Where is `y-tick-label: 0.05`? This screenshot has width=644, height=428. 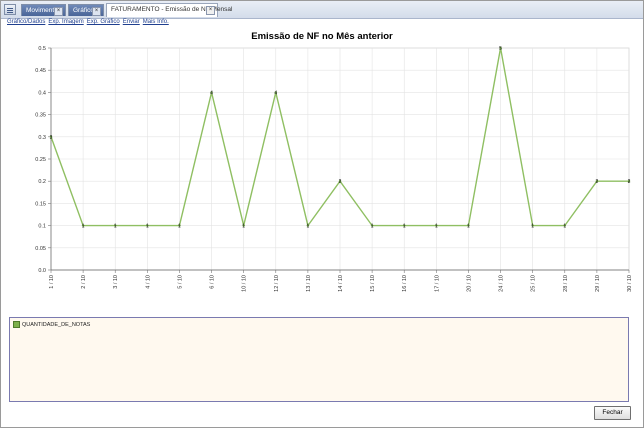
y-tick-label: 0.05 is located at coordinates (40, 249).